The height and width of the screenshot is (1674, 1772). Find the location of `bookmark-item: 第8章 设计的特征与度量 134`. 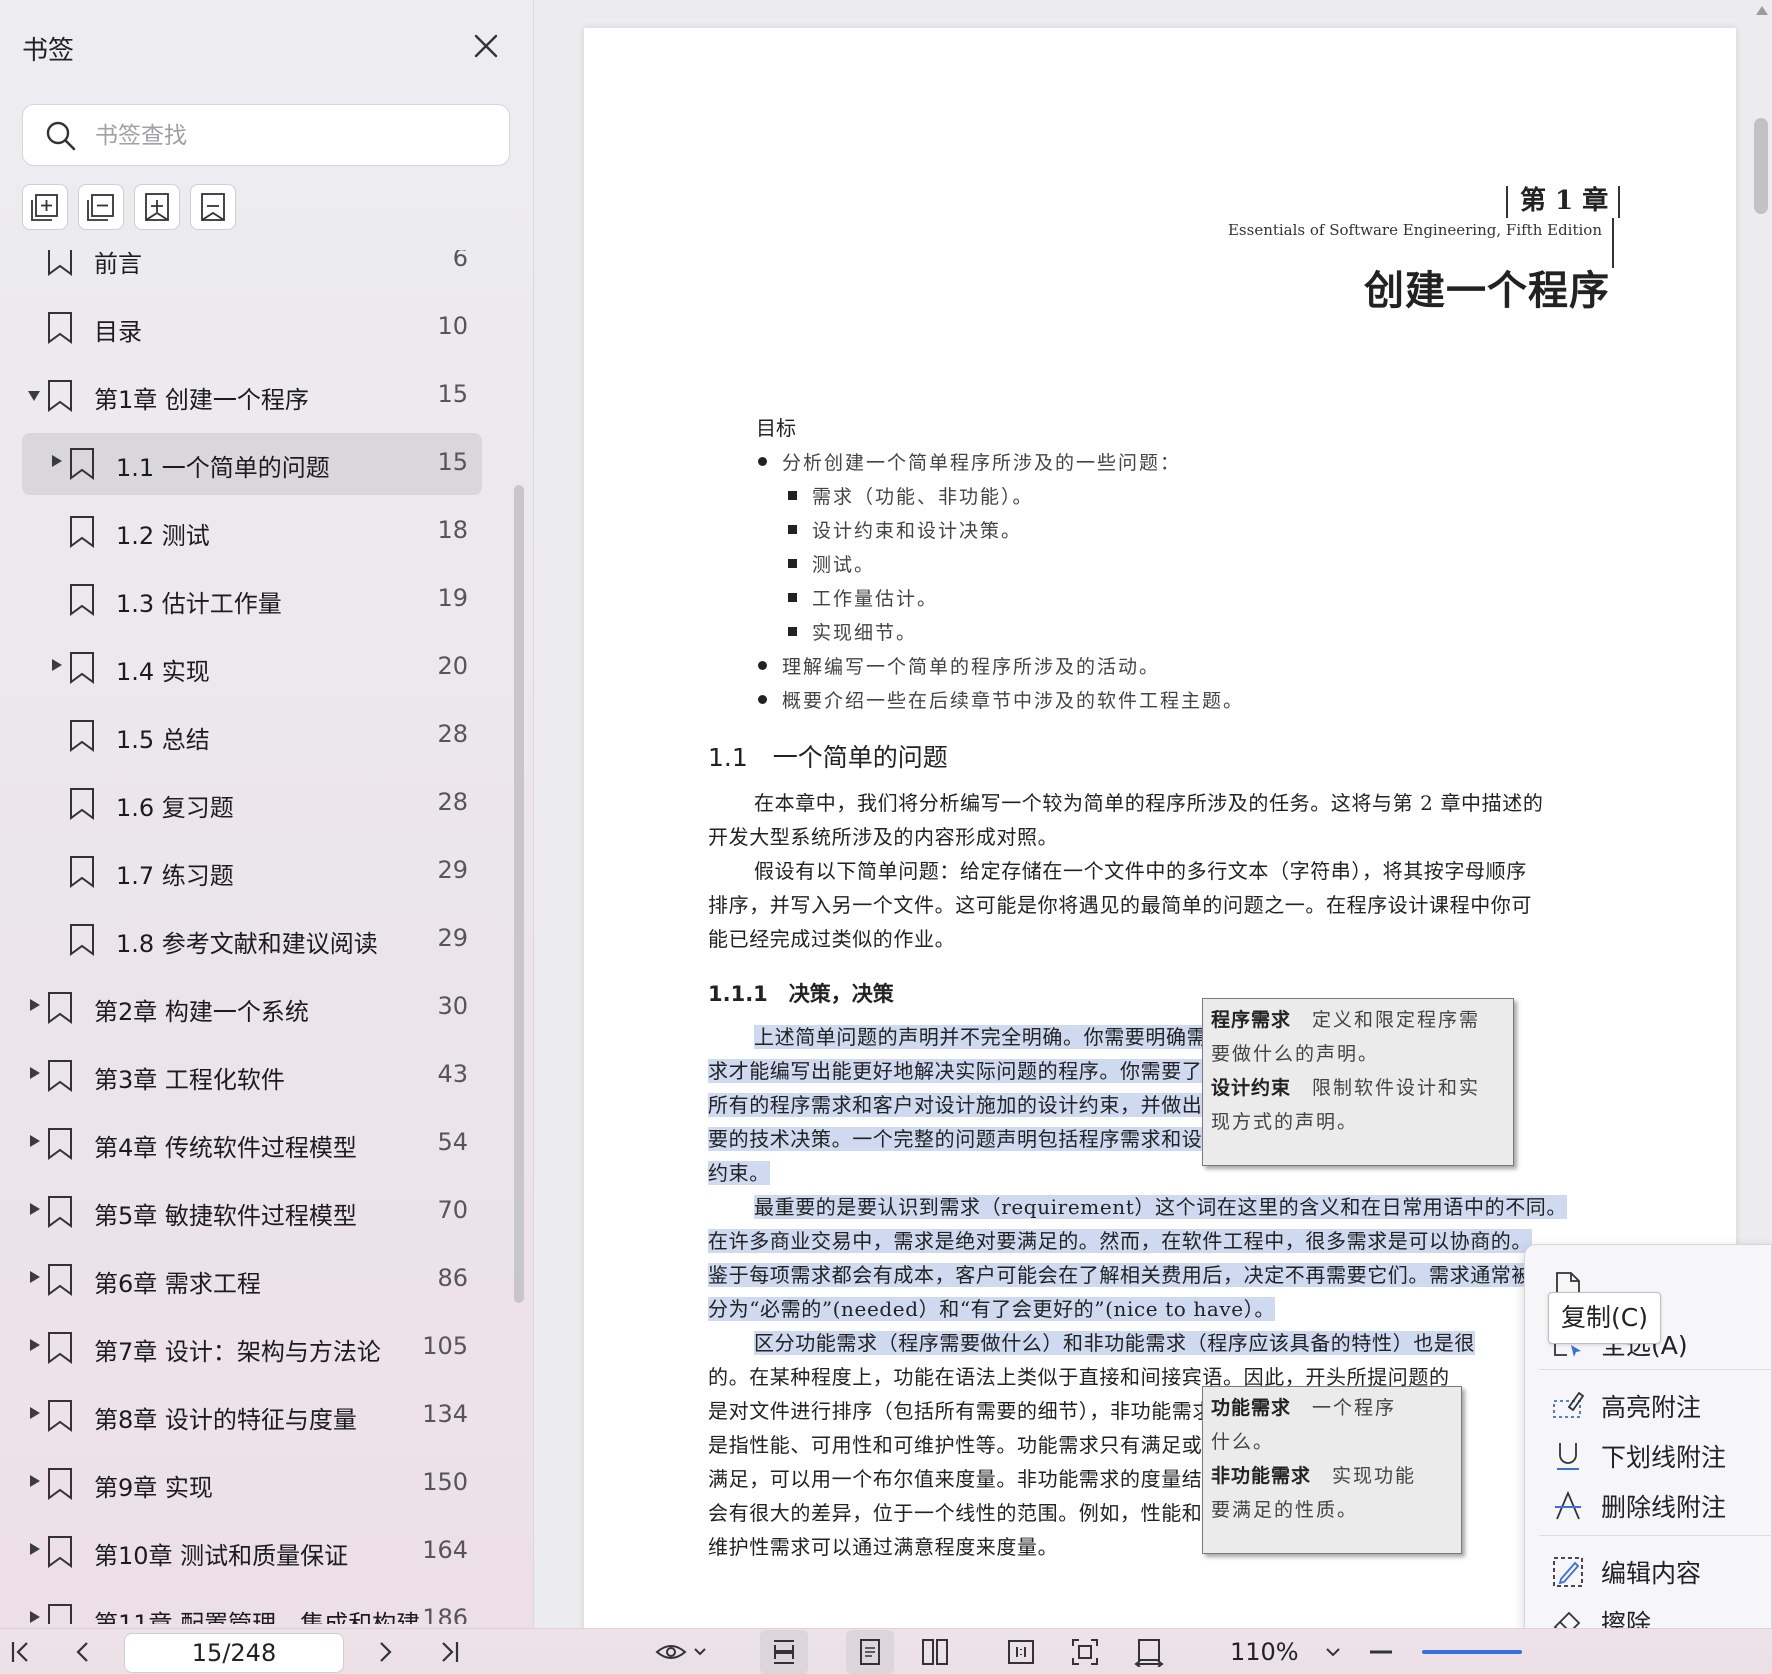

bookmark-item: 第8章 设计的特征与度量 134 is located at coordinates (267, 1415).